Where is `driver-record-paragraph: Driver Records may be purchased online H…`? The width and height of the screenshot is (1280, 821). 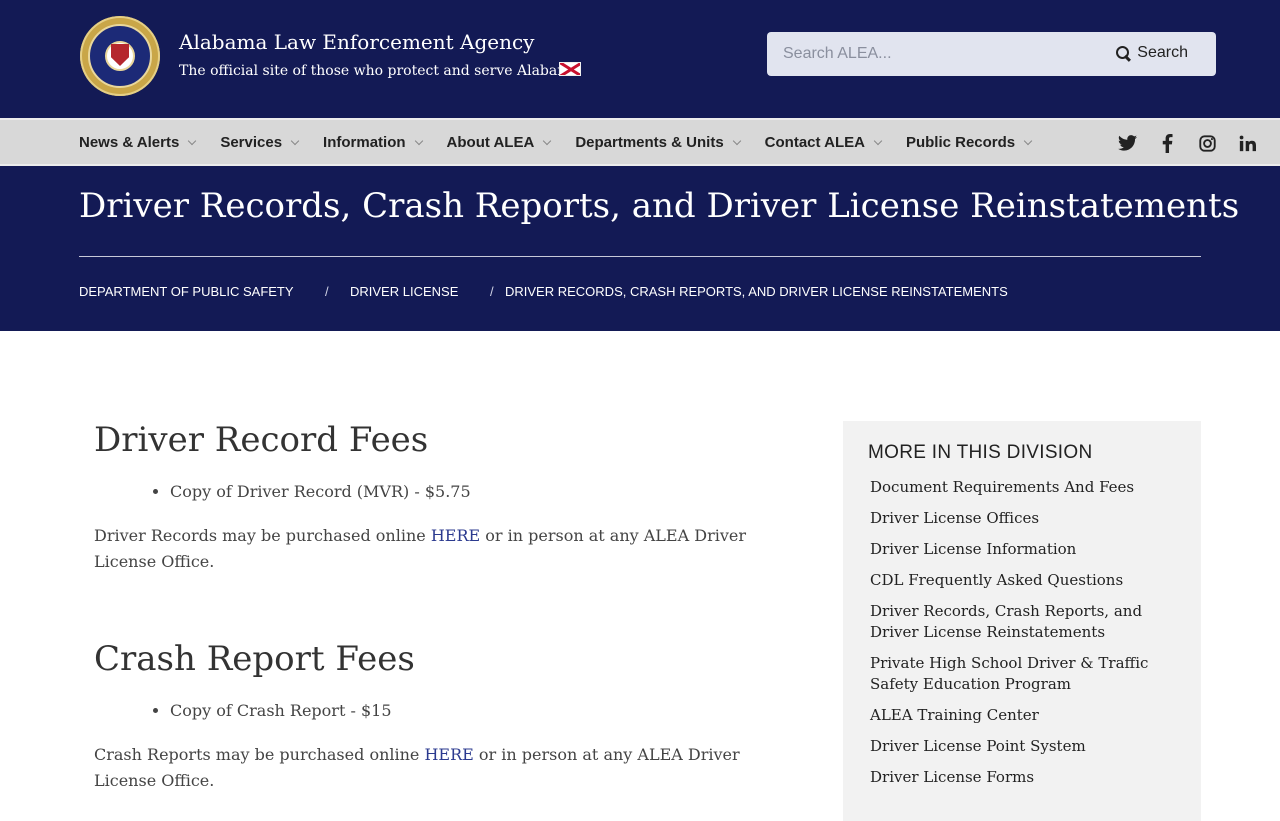
driver-record-paragraph: Driver Records may be purchased online H… is located at coordinates (439, 549).